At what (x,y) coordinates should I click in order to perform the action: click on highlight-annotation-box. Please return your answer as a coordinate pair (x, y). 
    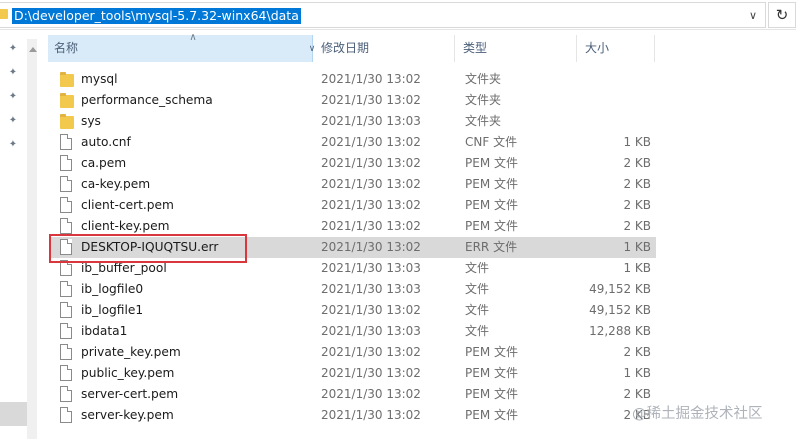
    Looking at the image, I should click on (148, 248).